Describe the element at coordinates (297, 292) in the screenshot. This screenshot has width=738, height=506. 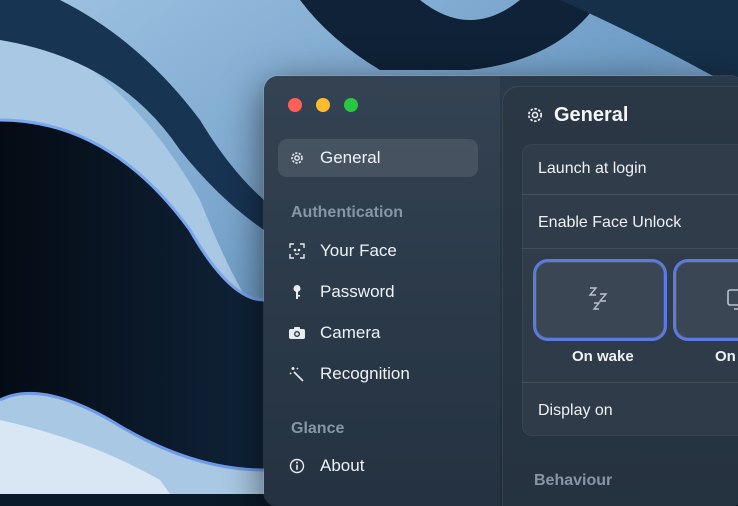
I see `key-icon` at that location.